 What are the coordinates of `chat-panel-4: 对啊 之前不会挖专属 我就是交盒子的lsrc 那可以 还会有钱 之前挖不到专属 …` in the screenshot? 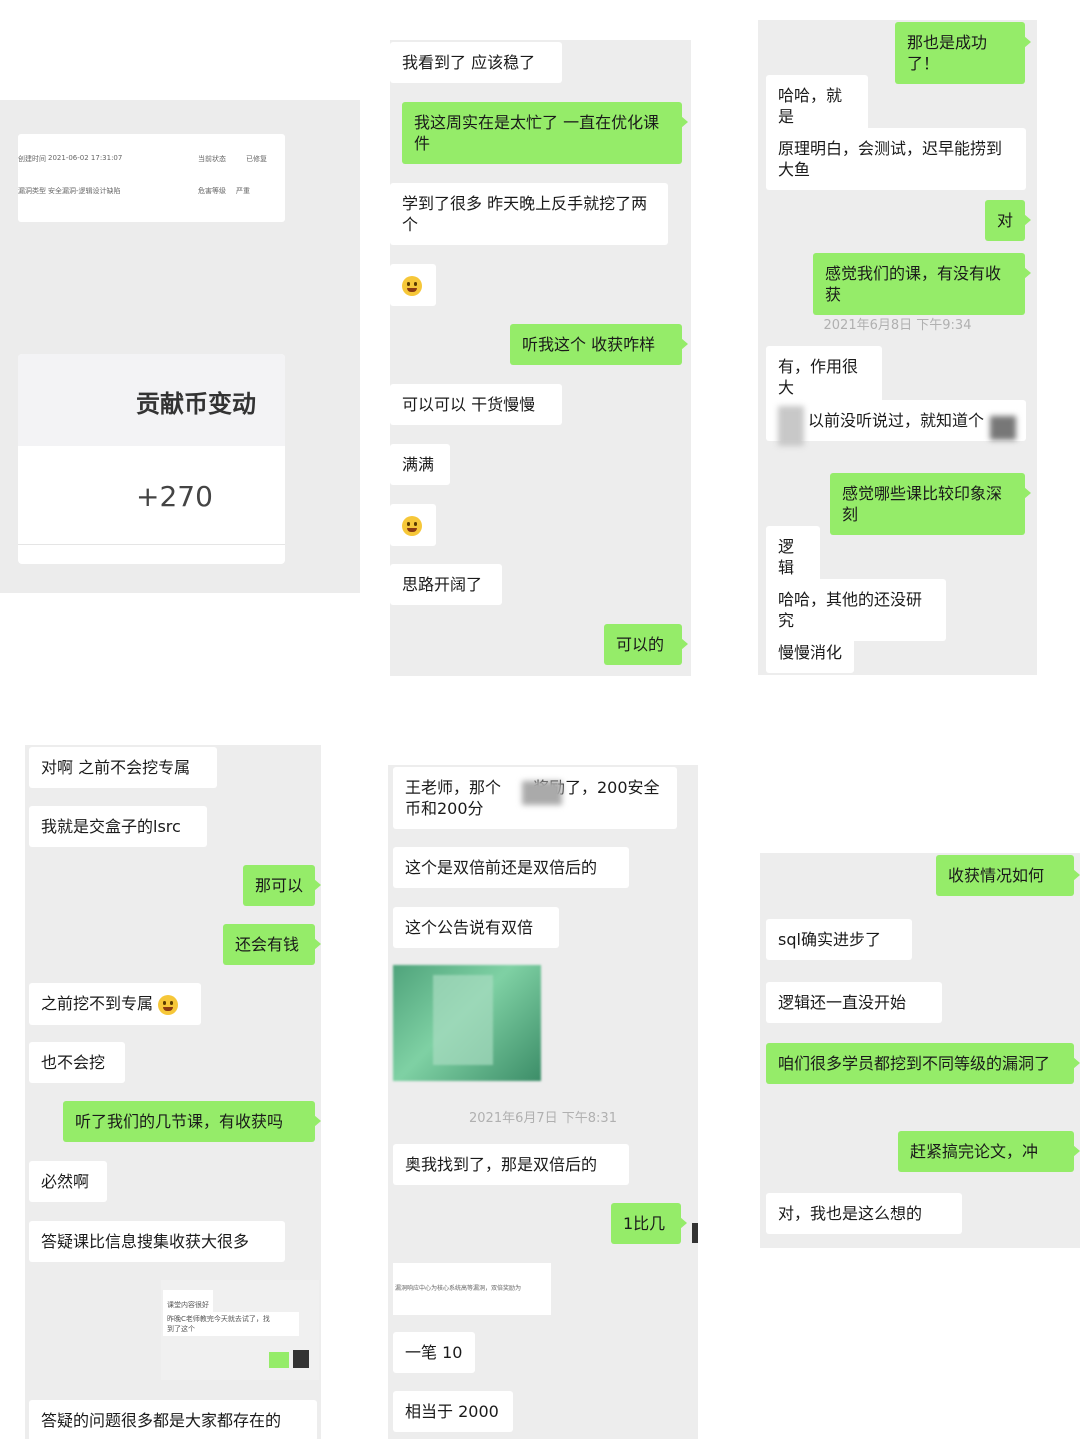 It's located at (173, 1092).